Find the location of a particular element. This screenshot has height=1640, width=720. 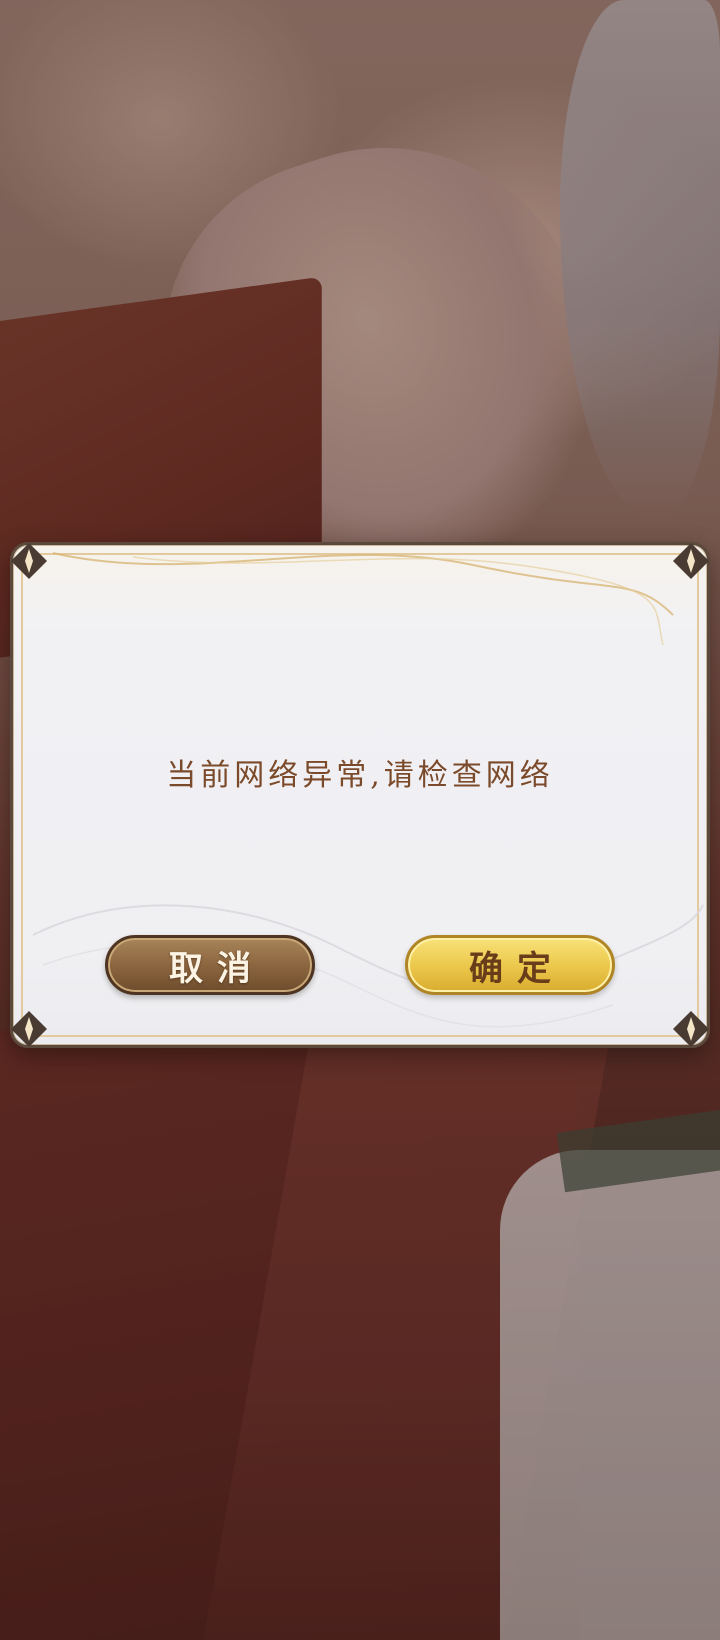

confirm-button: 确定 is located at coordinates (510, 965).